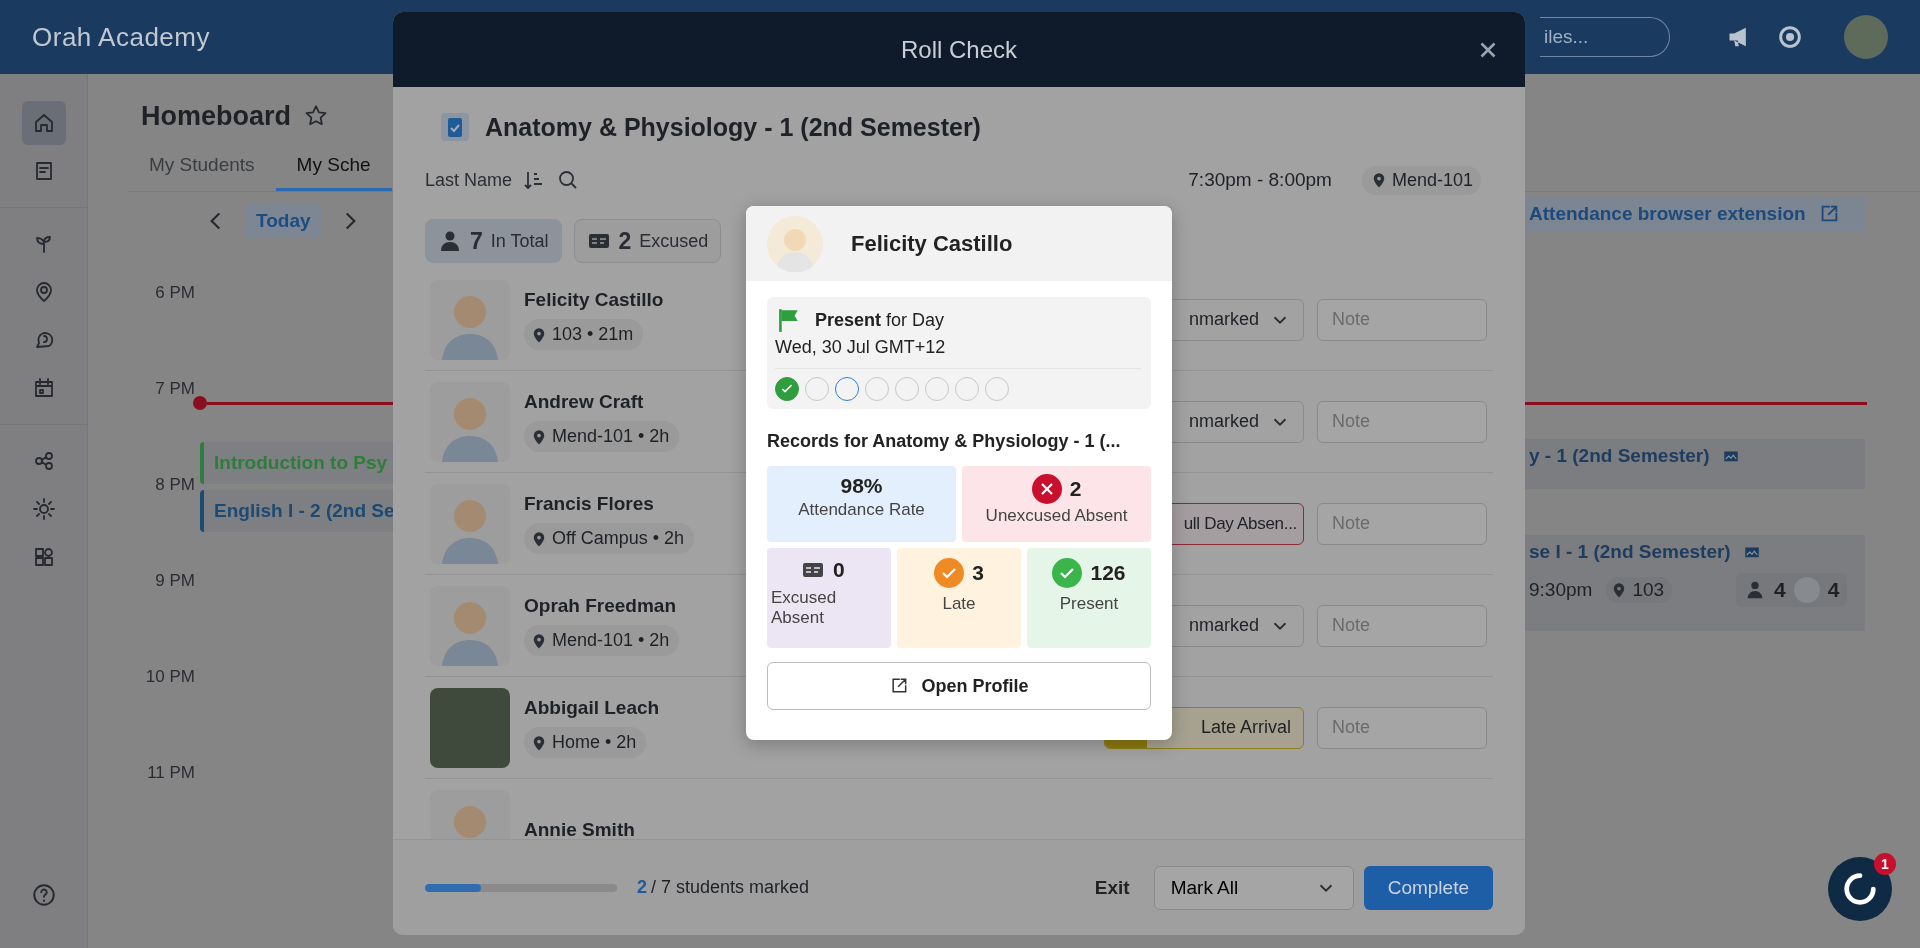 The image size is (1920, 948). I want to click on hour-label: 8 PM, so click(174, 485).